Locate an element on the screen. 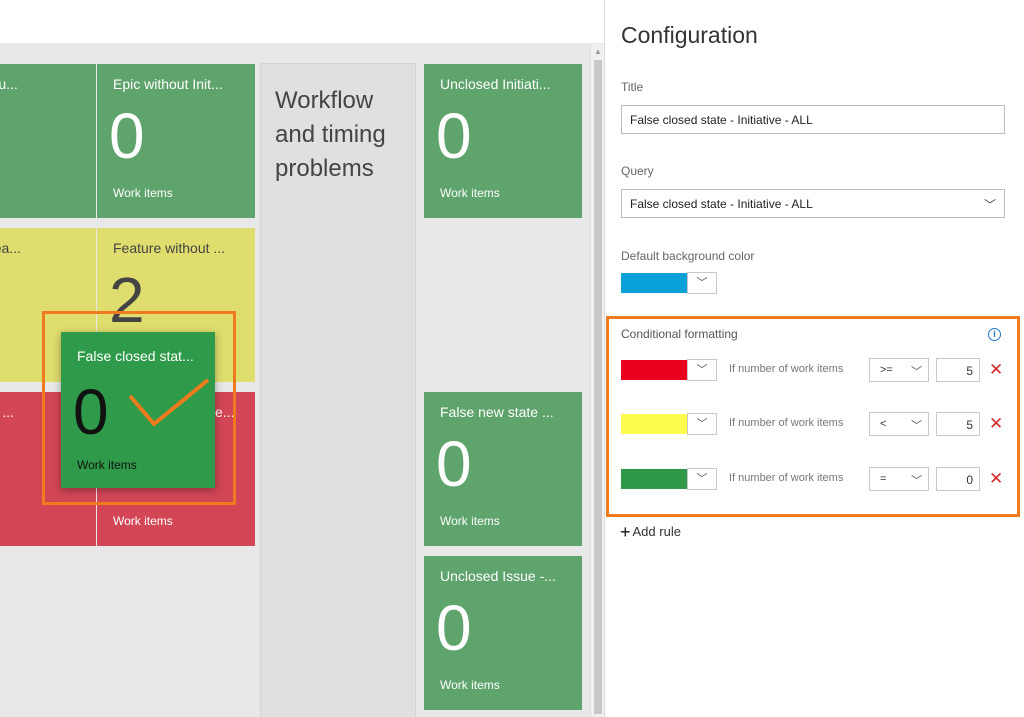 The height and width of the screenshot is (717, 1024). query-label: Query is located at coordinates (637, 171).